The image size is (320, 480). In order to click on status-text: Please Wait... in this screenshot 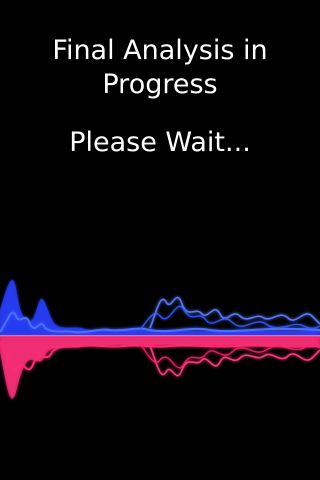, I will do `click(160, 142)`.